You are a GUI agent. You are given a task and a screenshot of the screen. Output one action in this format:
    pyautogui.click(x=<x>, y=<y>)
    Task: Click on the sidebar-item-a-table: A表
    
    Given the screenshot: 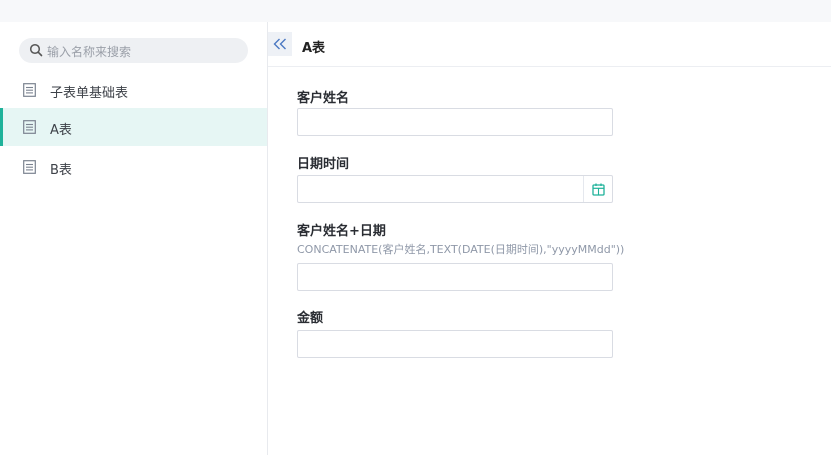 What is the action you would take?
    pyautogui.click(x=133, y=127)
    